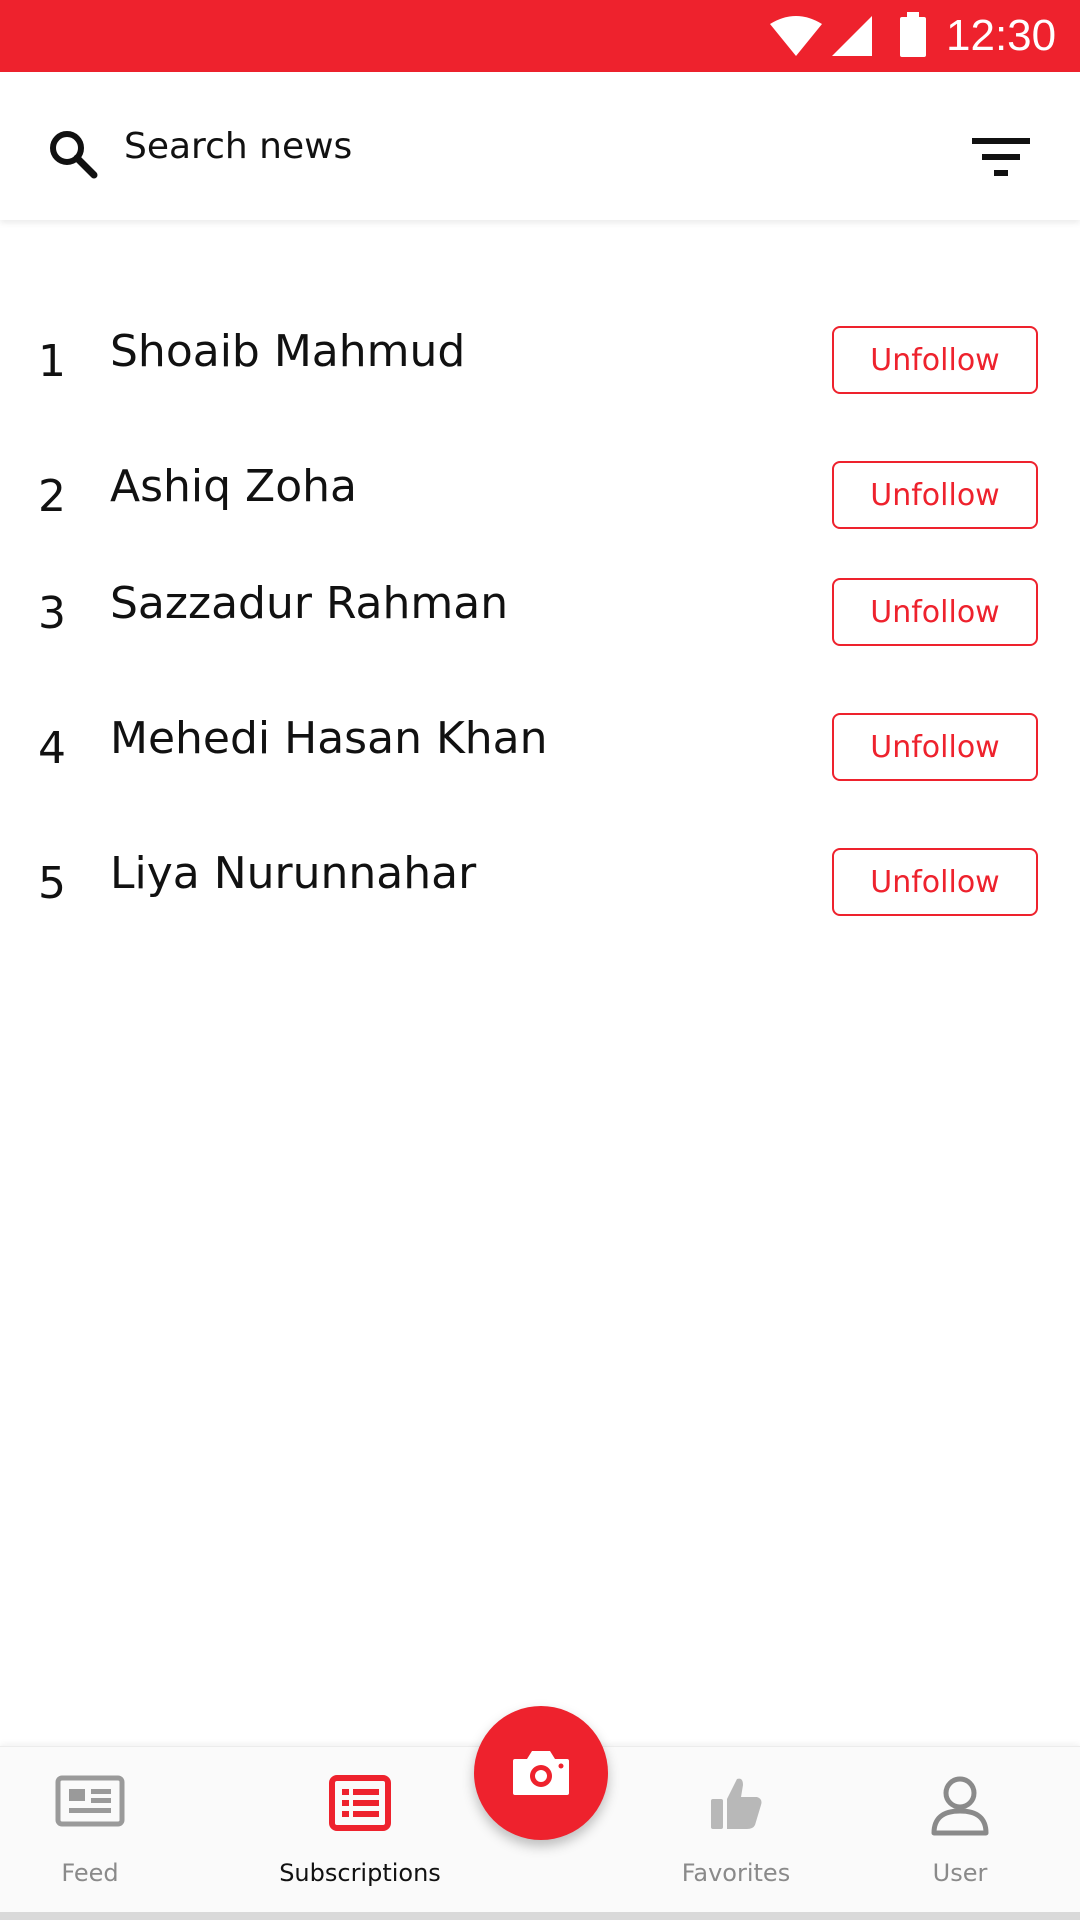  I want to click on status-bar: 12:30, so click(540, 36).